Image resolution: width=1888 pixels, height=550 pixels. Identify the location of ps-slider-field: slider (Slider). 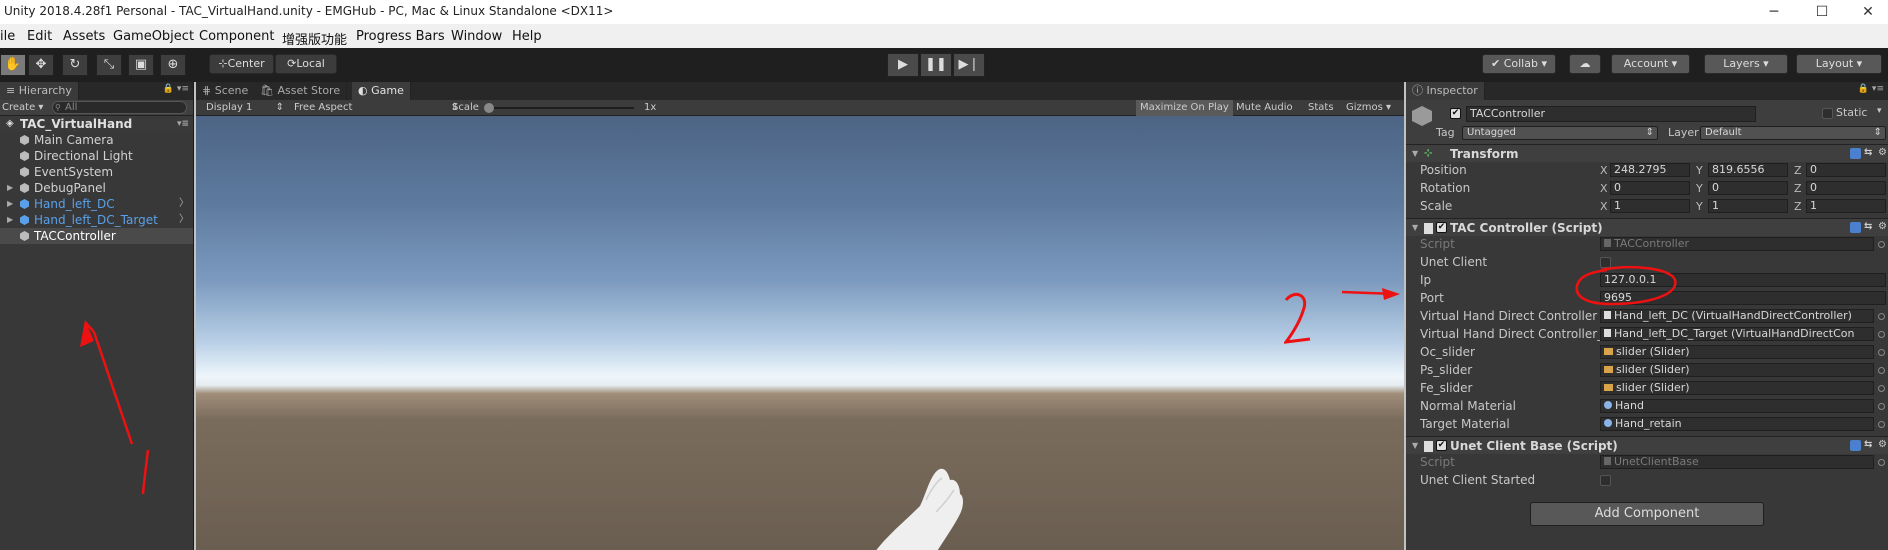
(1737, 370).